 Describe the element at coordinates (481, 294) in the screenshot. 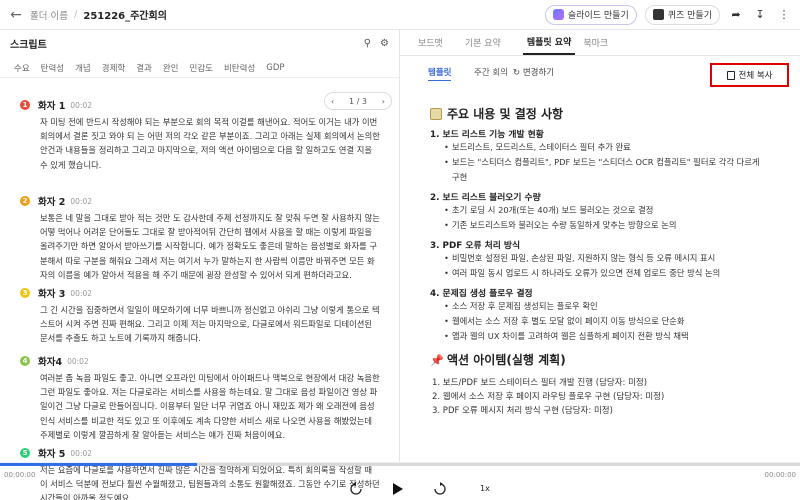

I see `item-heading: 4. 문제집 생성 플로우 결정` at that location.